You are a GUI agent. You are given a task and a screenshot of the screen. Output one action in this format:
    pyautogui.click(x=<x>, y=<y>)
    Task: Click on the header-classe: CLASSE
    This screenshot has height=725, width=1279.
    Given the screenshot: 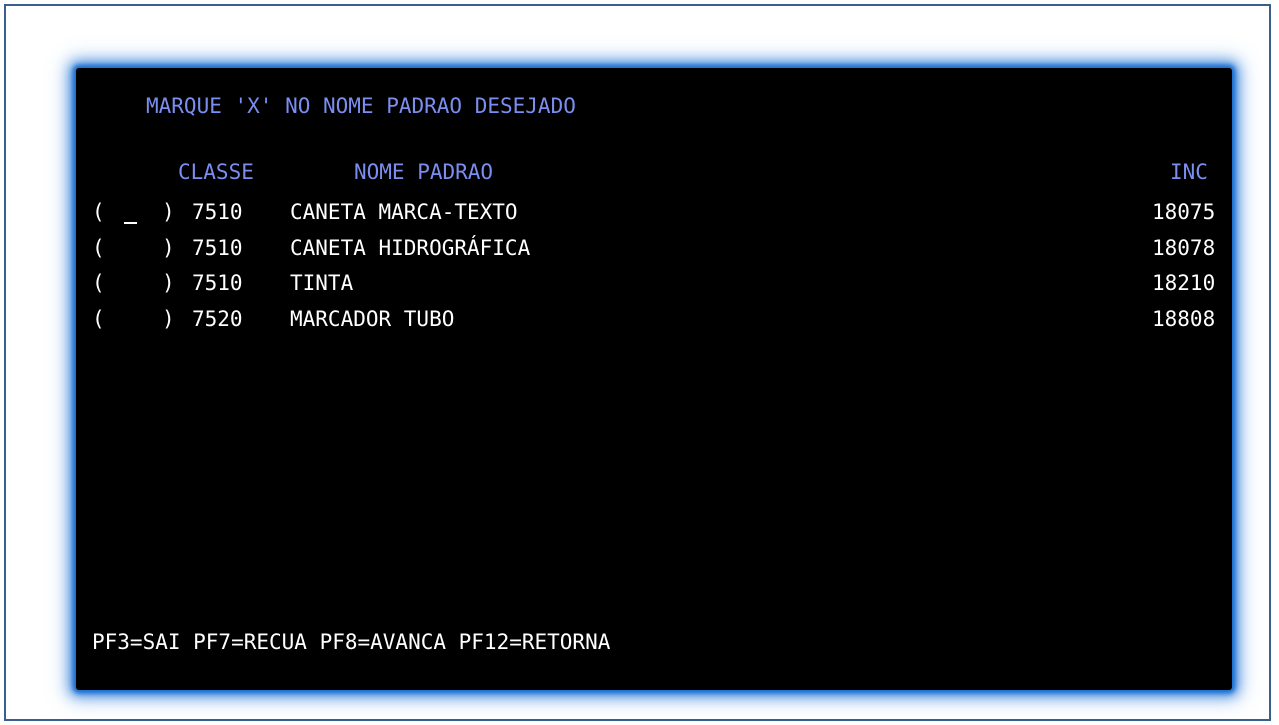 What is the action you would take?
    pyautogui.click(x=216, y=172)
    